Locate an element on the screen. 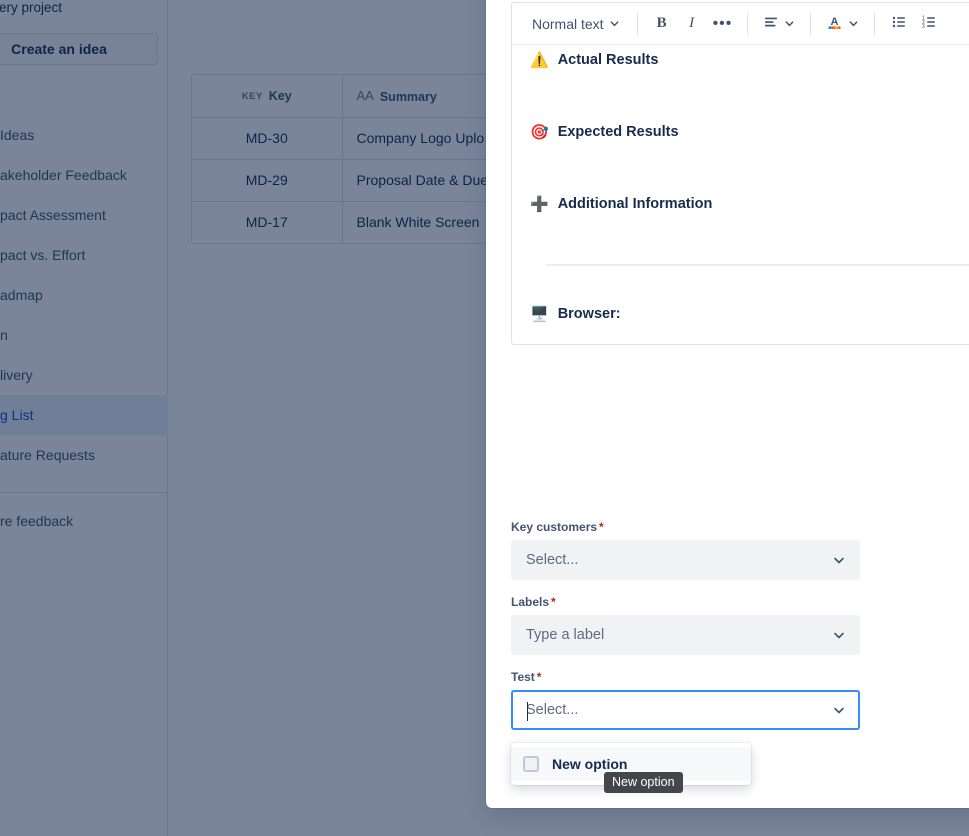  editor-heading-actual-results: ⚠️ Actual Results is located at coordinates (594, 60).